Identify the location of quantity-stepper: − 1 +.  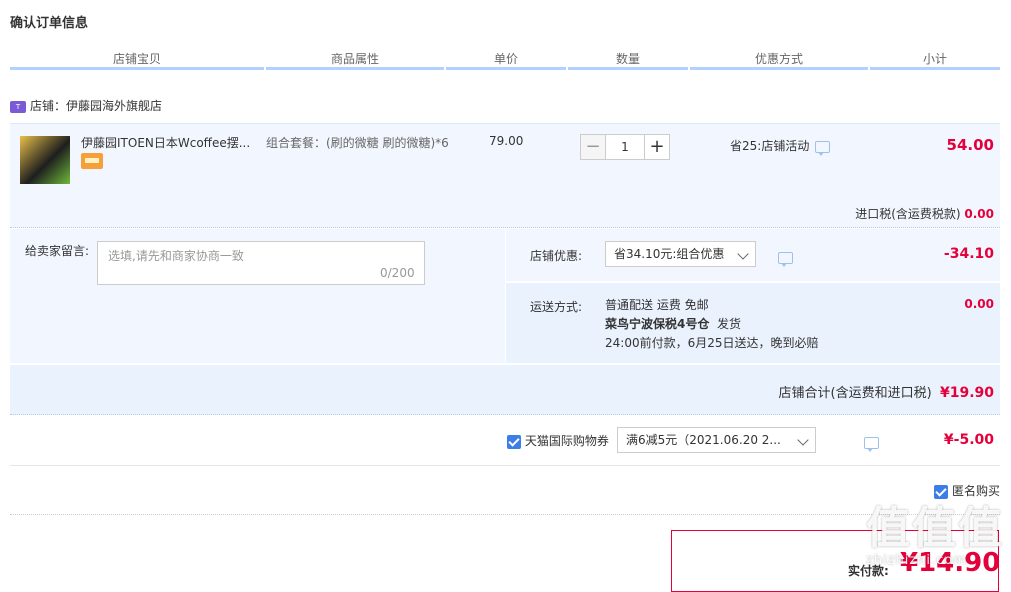
(625, 147).